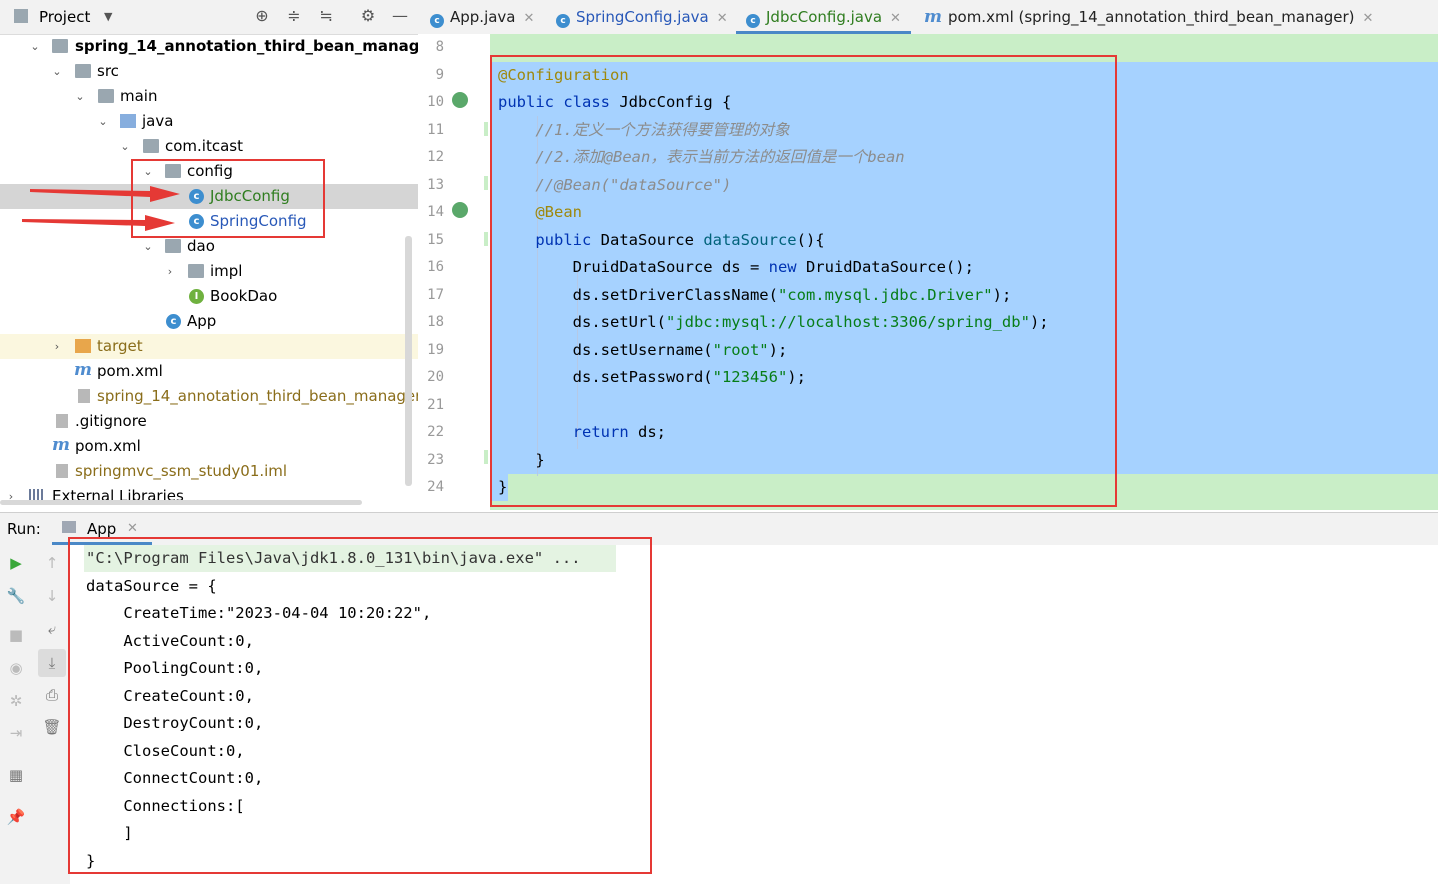 The height and width of the screenshot is (884, 1438). Describe the element at coordinates (35, 714) in the screenshot. I see `run-toolbar: ▶ 🔧 ■ ◉ ✲ ⇥ ▦ 📌 ↑ ↓ ⤶ ⤓ ⎙ 🗑` at that location.